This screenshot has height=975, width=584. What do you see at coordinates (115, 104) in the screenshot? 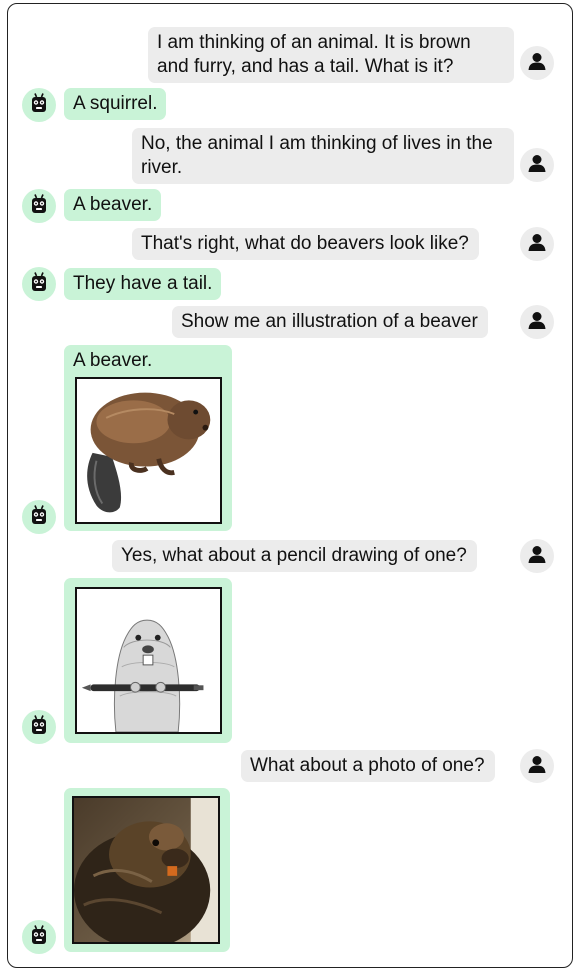
I see `bot-message: A squirrel.` at bounding box center [115, 104].